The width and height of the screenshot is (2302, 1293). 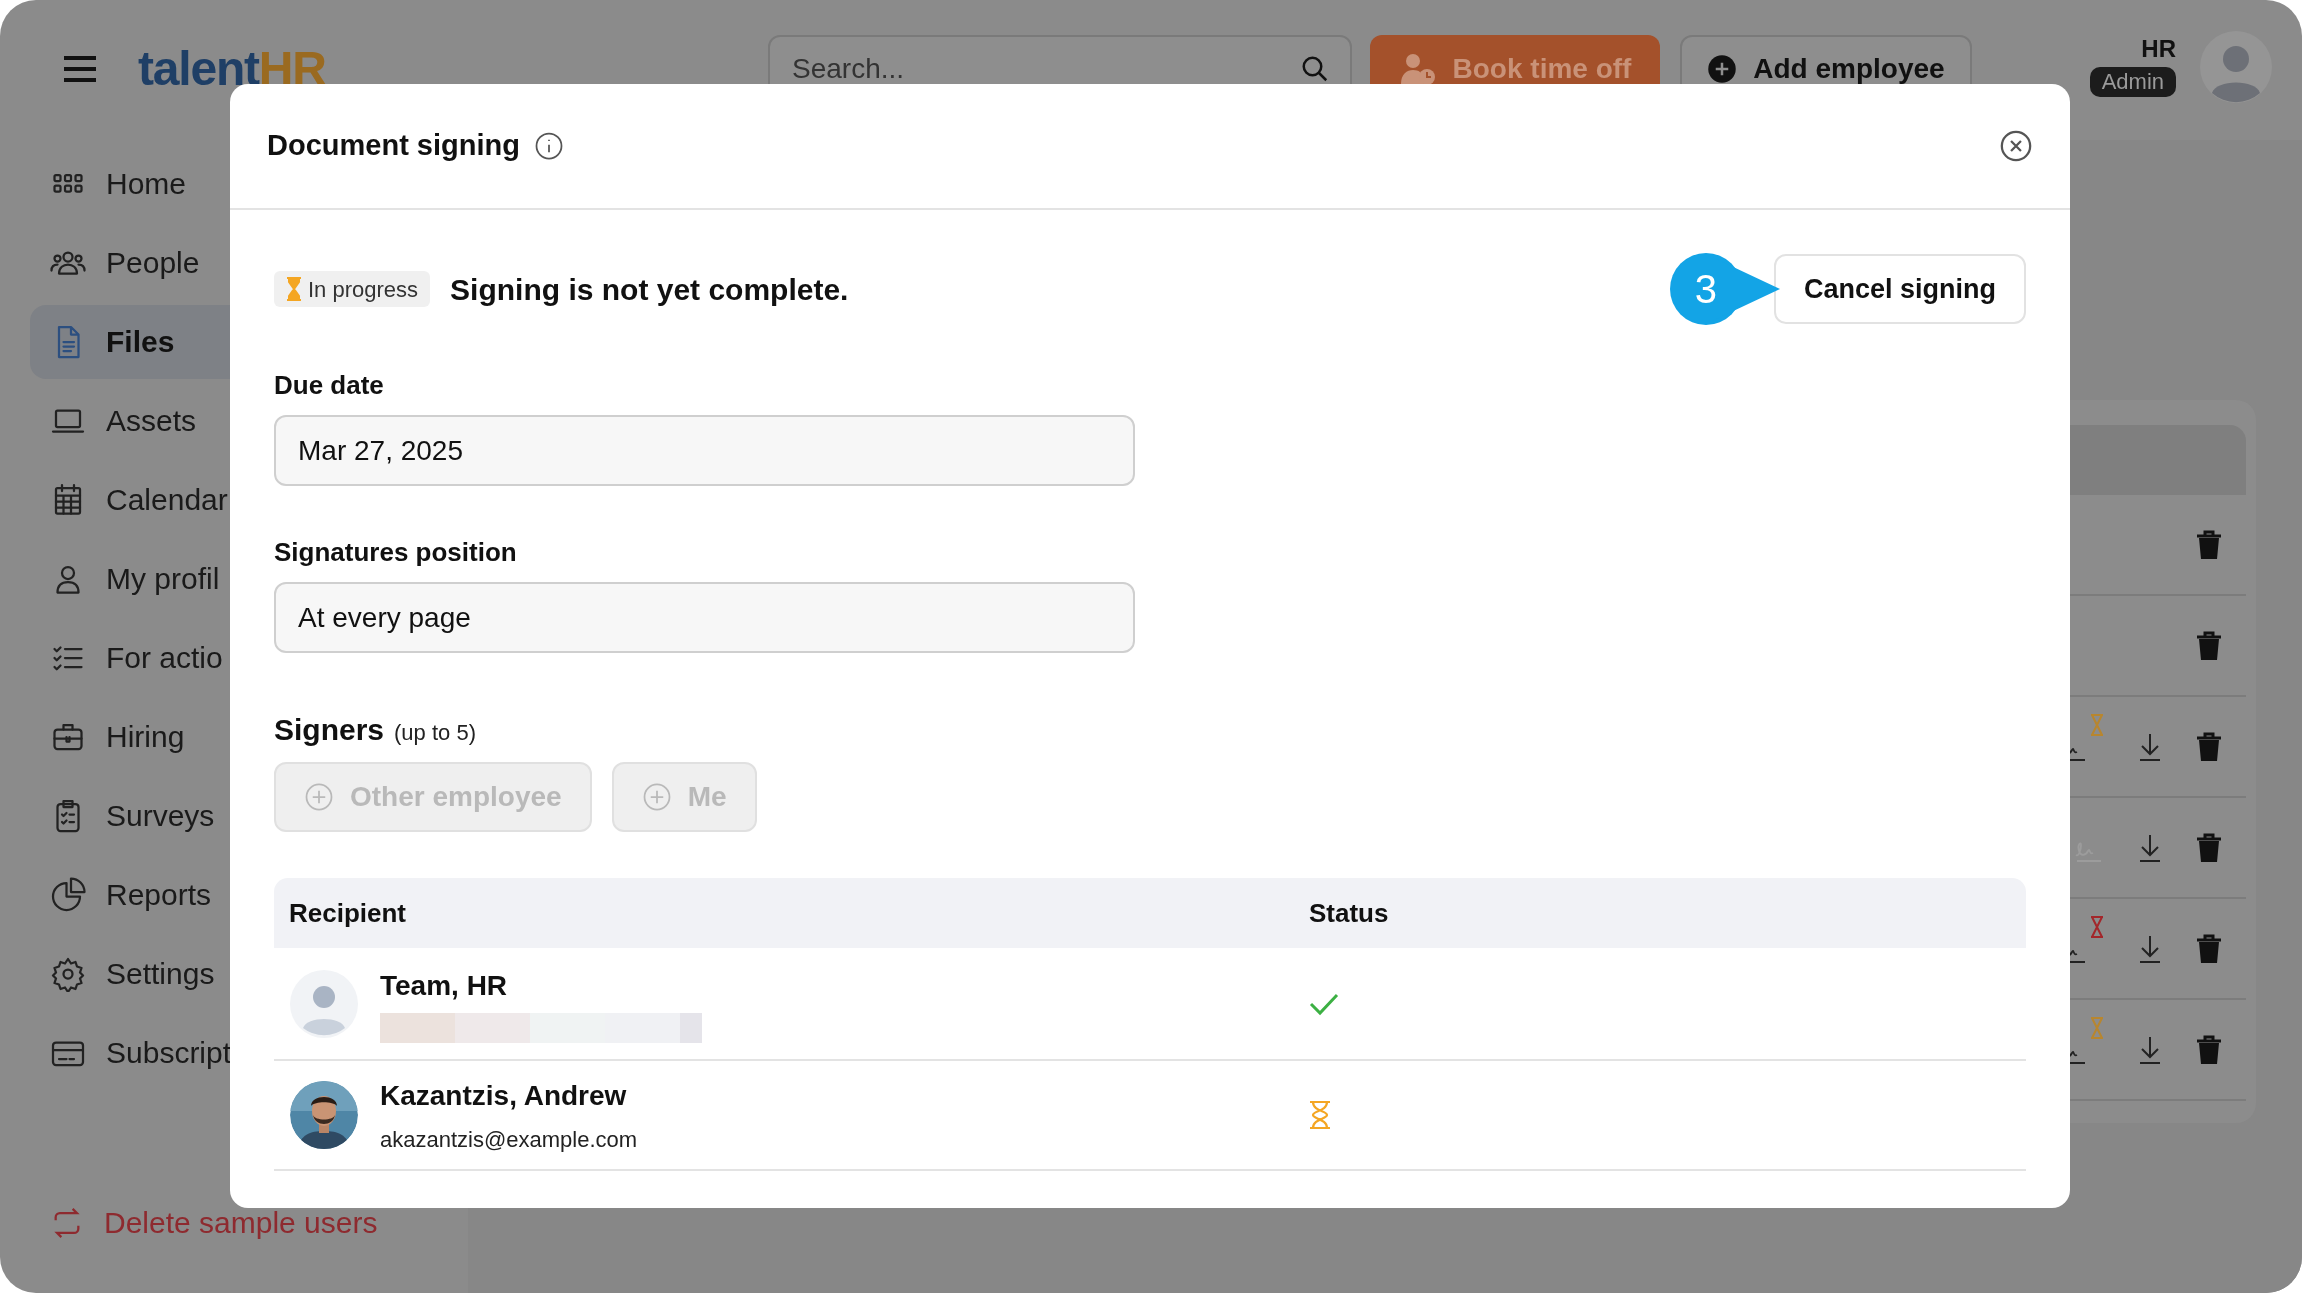 What do you see at coordinates (2158, 49) in the screenshot?
I see `user-initials: HR` at bounding box center [2158, 49].